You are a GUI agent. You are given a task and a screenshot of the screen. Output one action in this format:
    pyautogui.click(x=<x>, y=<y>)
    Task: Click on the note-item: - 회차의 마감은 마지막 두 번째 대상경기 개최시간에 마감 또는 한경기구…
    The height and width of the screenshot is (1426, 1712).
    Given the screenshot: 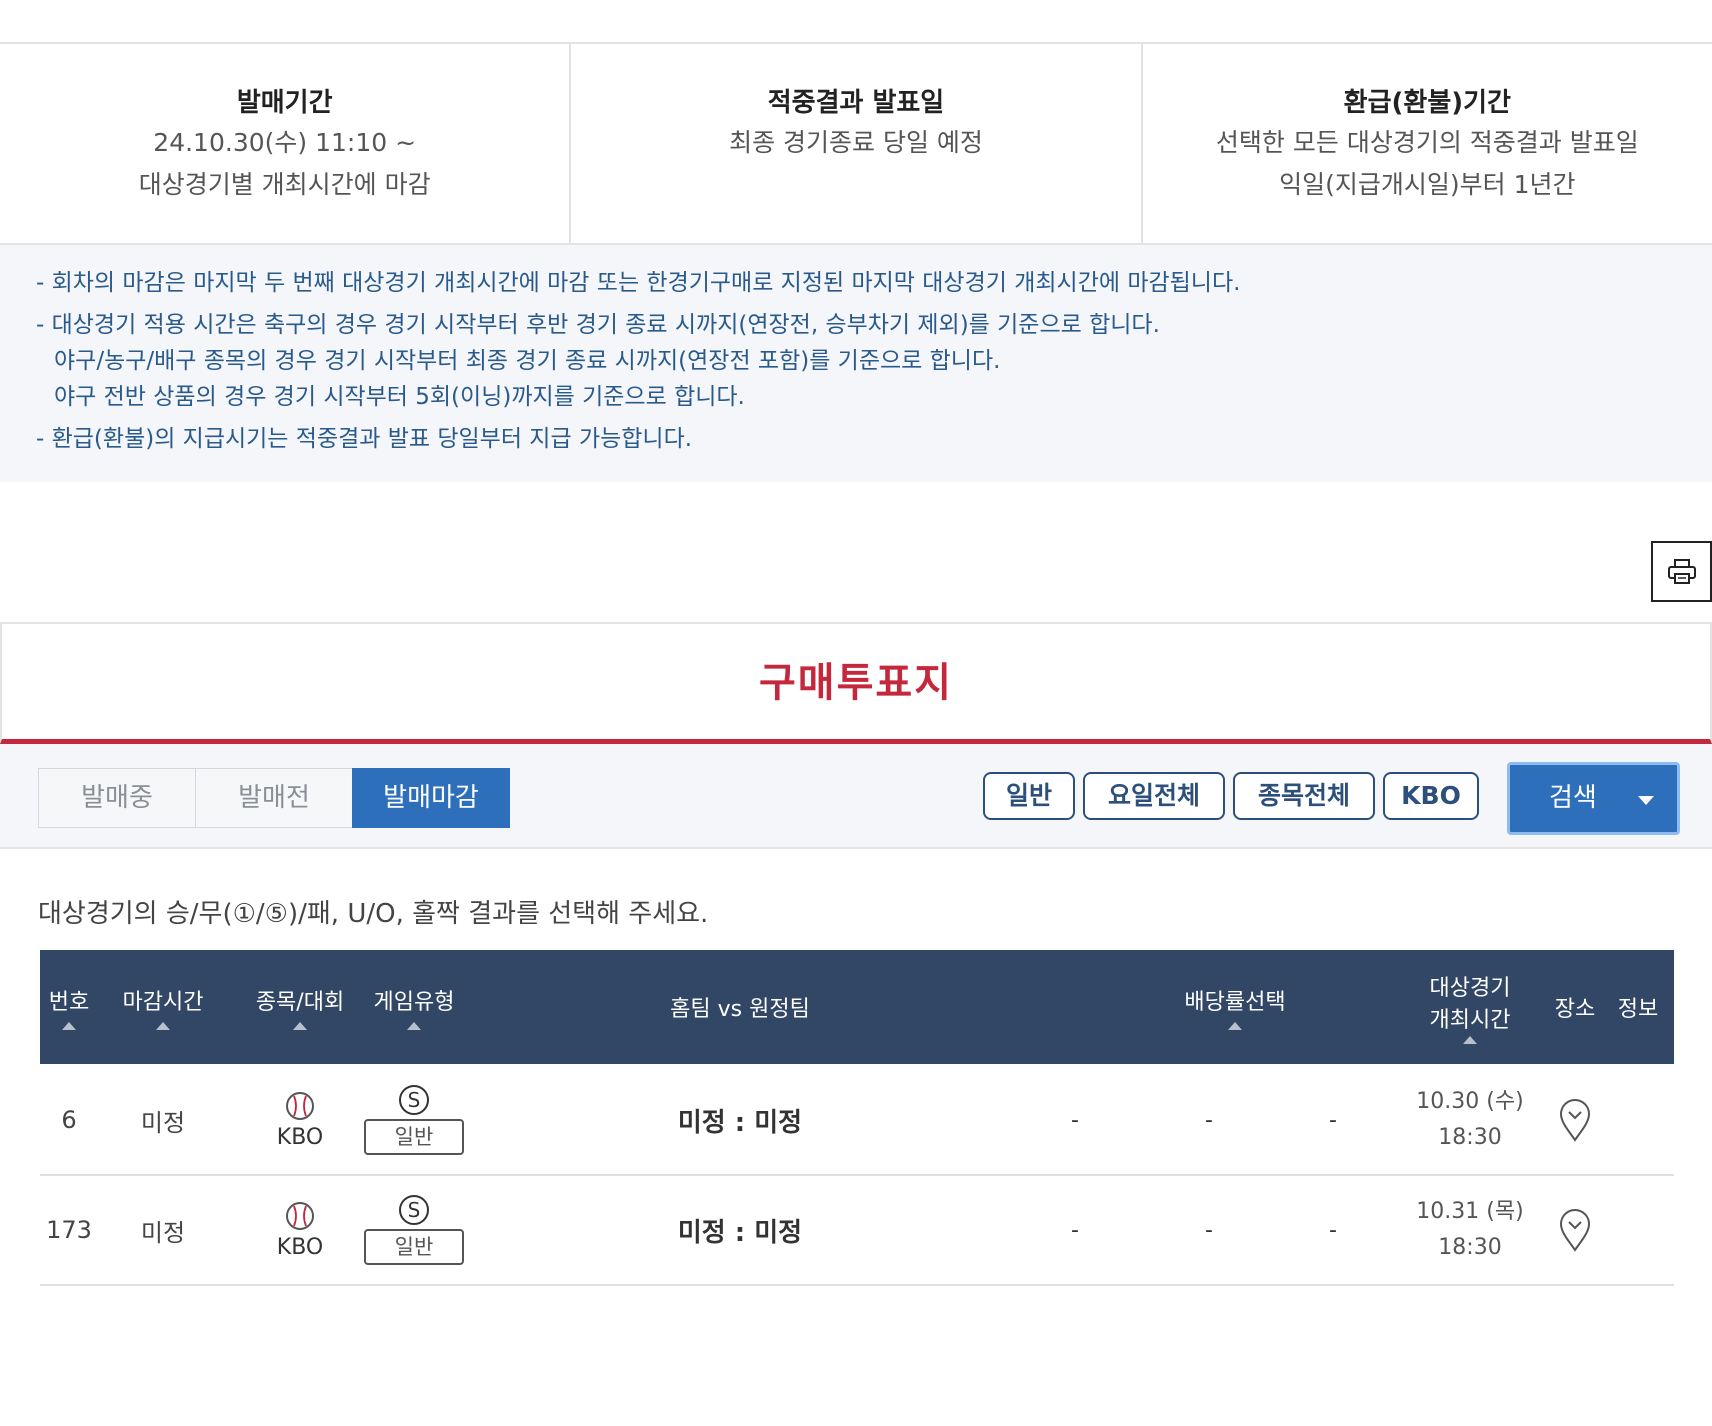 What is the action you would take?
    pyautogui.click(x=638, y=283)
    